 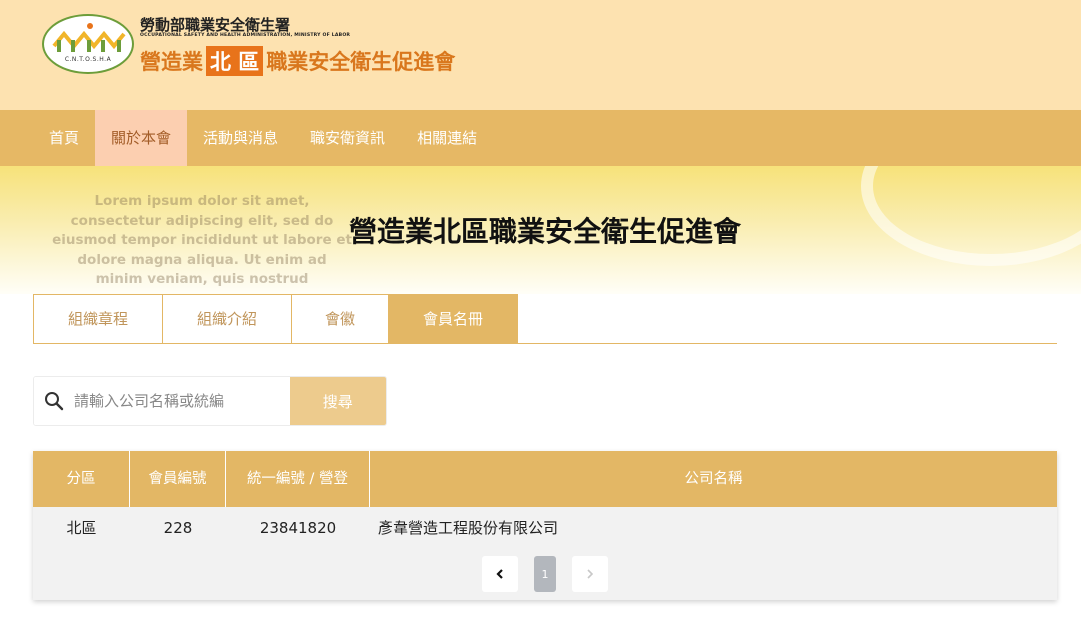 I want to click on table-row: 北區 228 23841820 彥韋營造工程股份有限公司, so click(x=545, y=528).